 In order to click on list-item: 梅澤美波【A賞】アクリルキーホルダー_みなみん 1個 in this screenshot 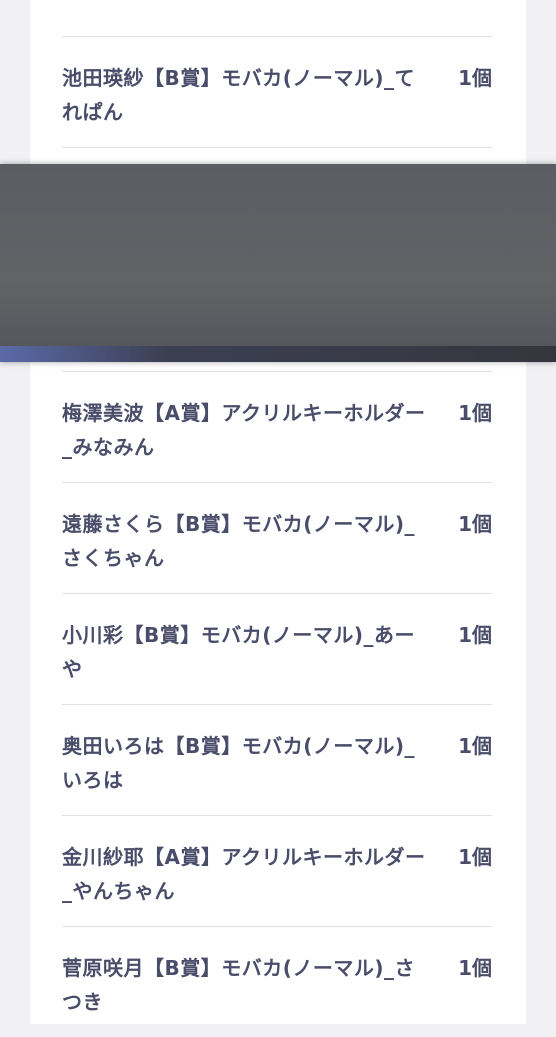, I will do `click(277, 426)`.